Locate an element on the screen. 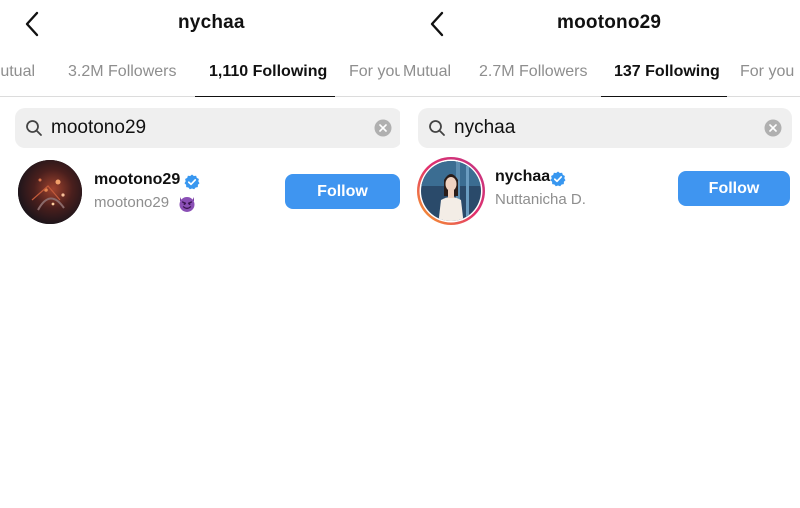  result-username: nychaa is located at coordinates (523, 176).